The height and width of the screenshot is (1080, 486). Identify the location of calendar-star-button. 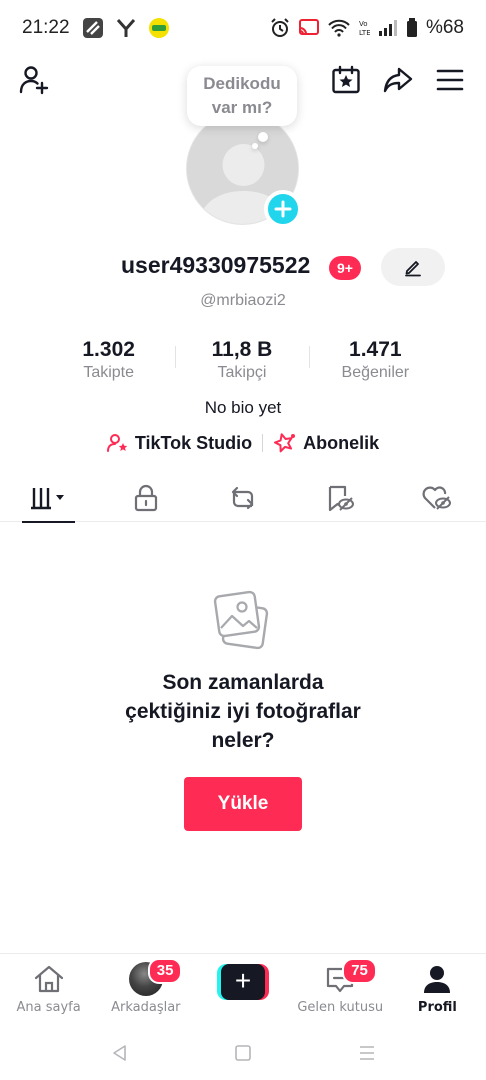
(346, 80).